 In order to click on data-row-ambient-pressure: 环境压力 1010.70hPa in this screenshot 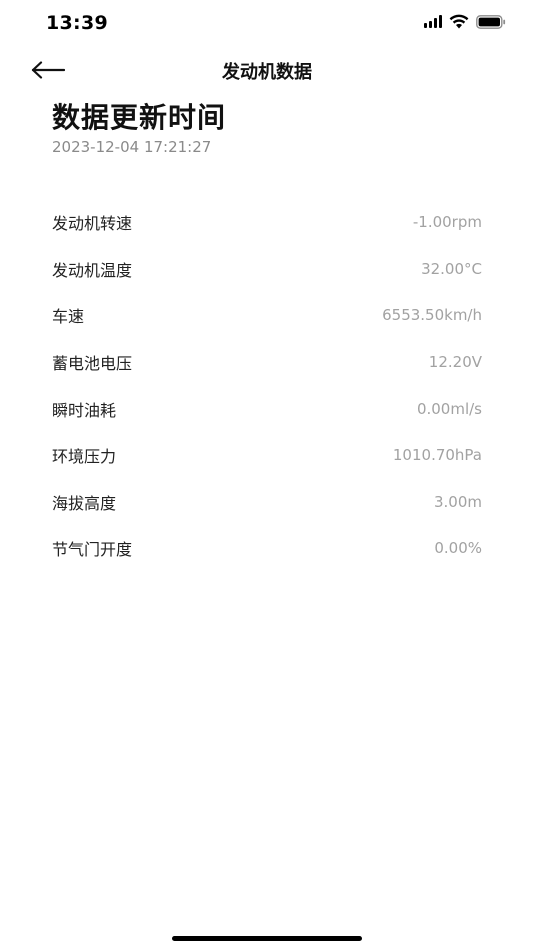, I will do `click(267, 455)`.